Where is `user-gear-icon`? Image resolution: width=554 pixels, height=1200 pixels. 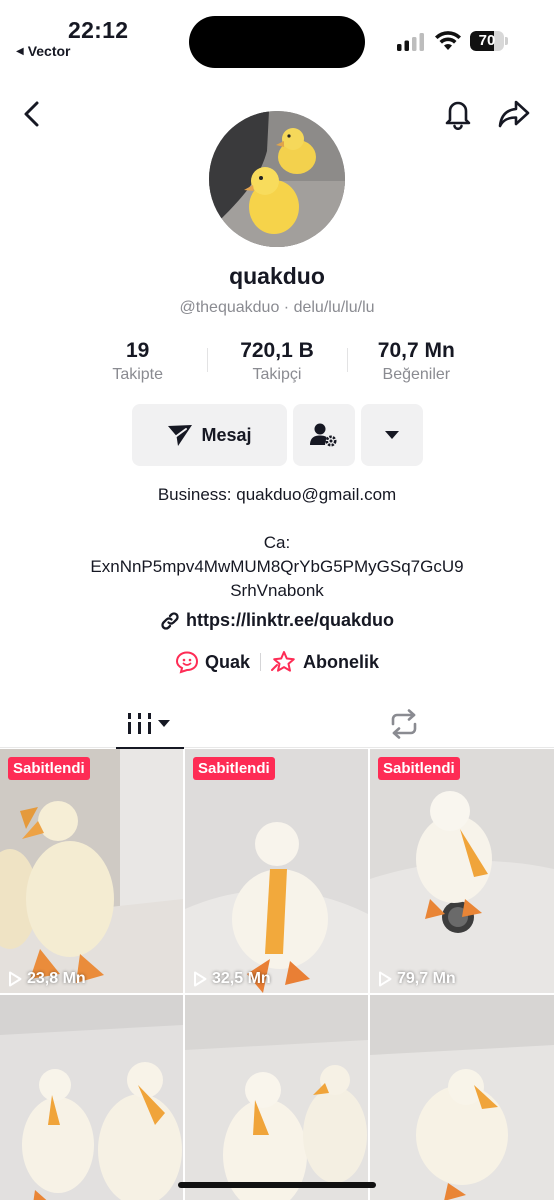 user-gear-icon is located at coordinates (323, 435).